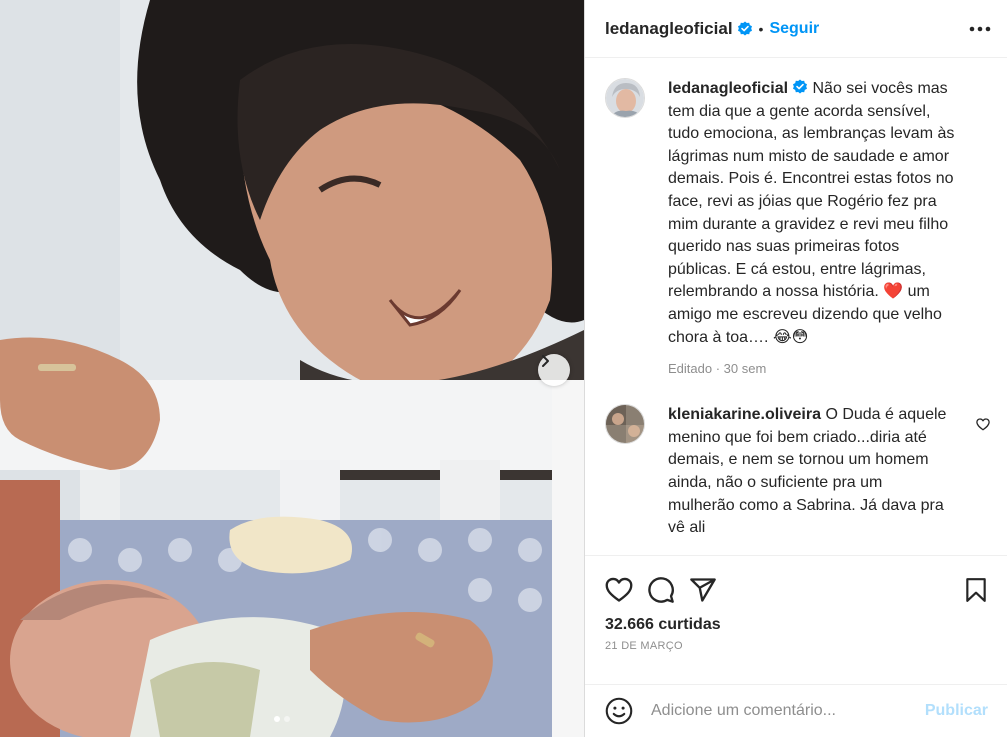  Describe the element at coordinates (282, 719) in the screenshot. I see `carousel-indicator` at that location.